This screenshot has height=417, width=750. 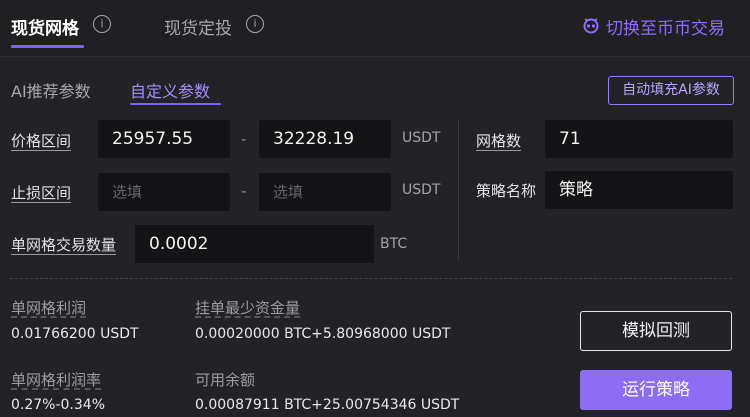 I want to click on price-high-input: 32228.19, so click(x=325, y=139).